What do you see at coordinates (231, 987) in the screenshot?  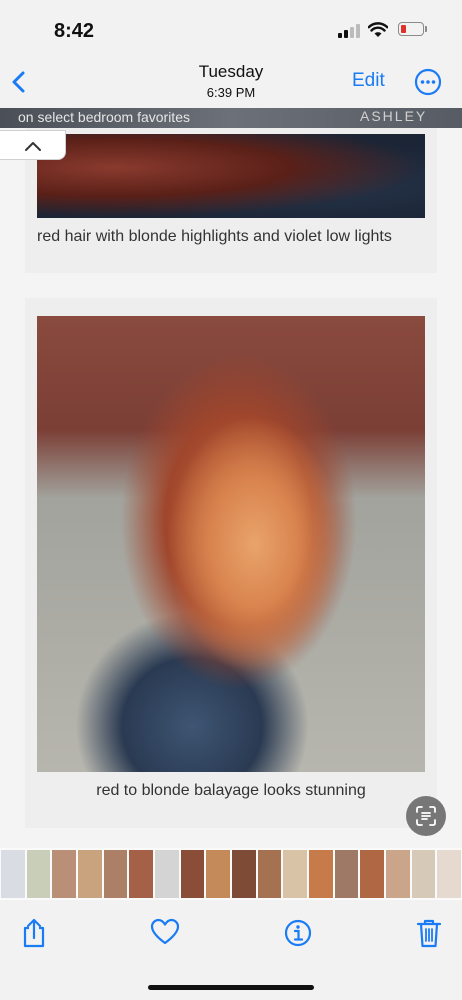 I see `home-indicator` at bounding box center [231, 987].